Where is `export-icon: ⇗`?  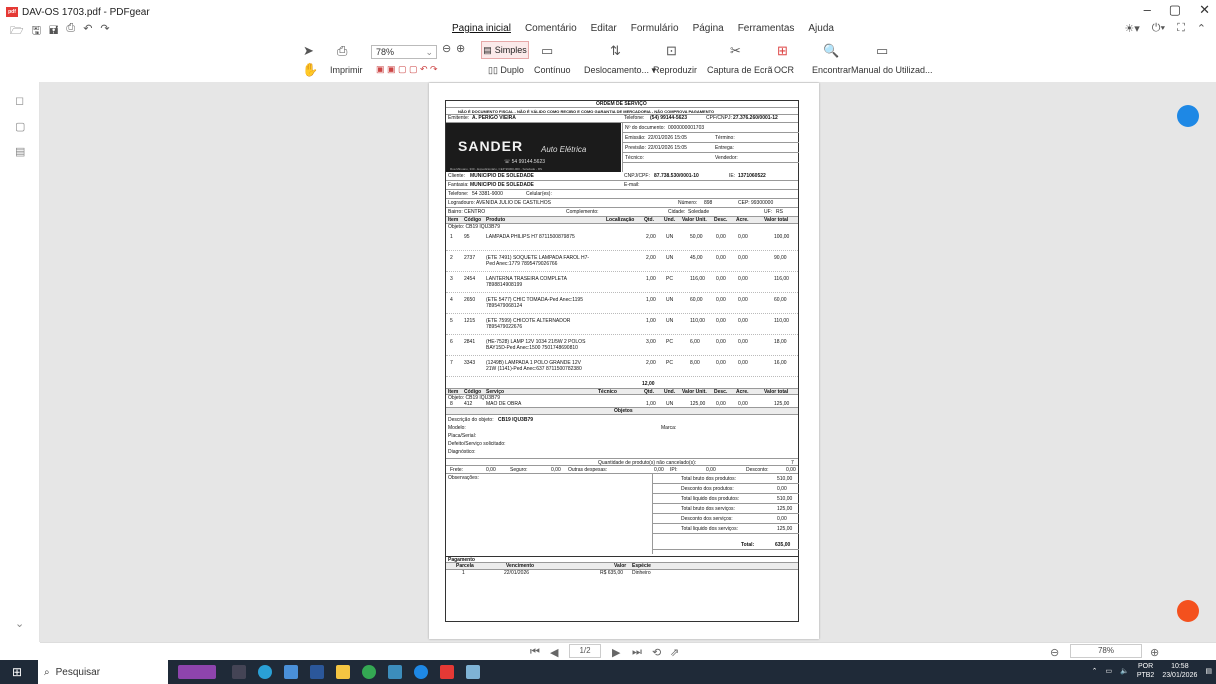 export-icon: ⇗ is located at coordinates (674, 652).